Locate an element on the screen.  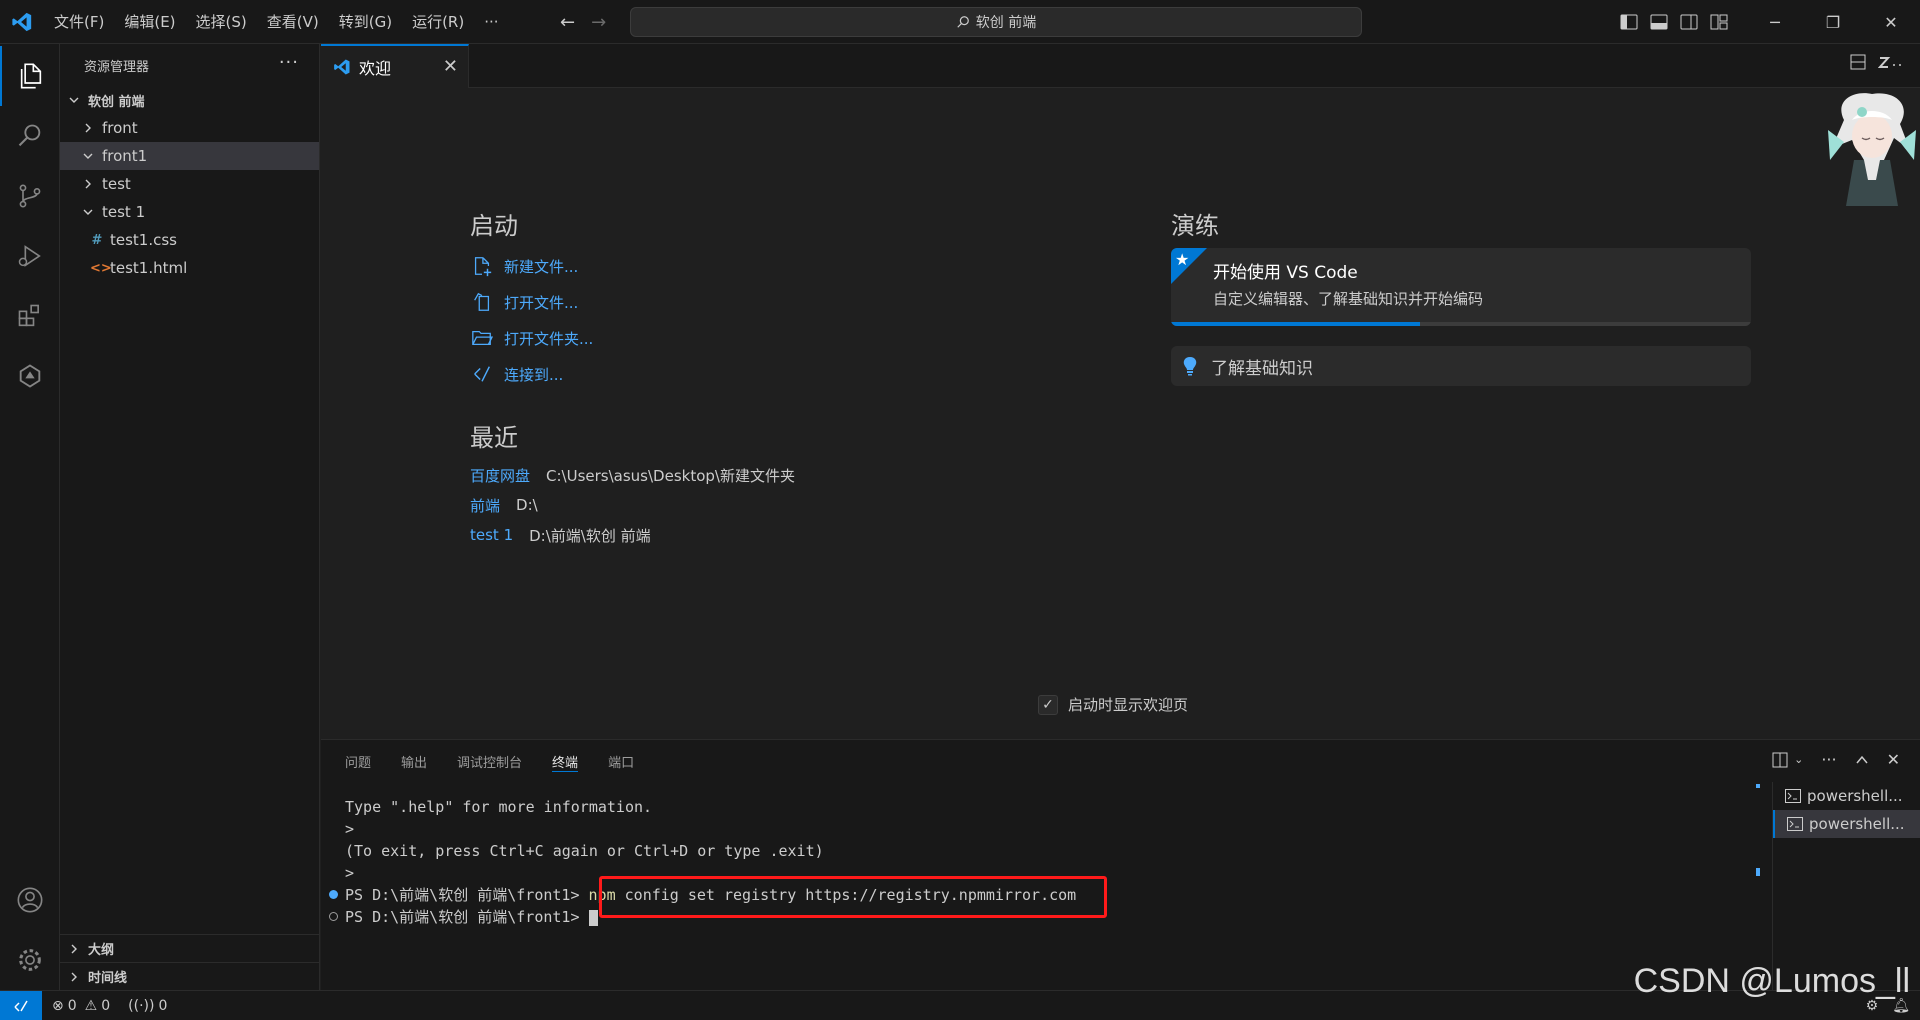
recent-item-path: C:\Users\asus\Desktop\新建文件夹 is located at coordinates (670, 475).